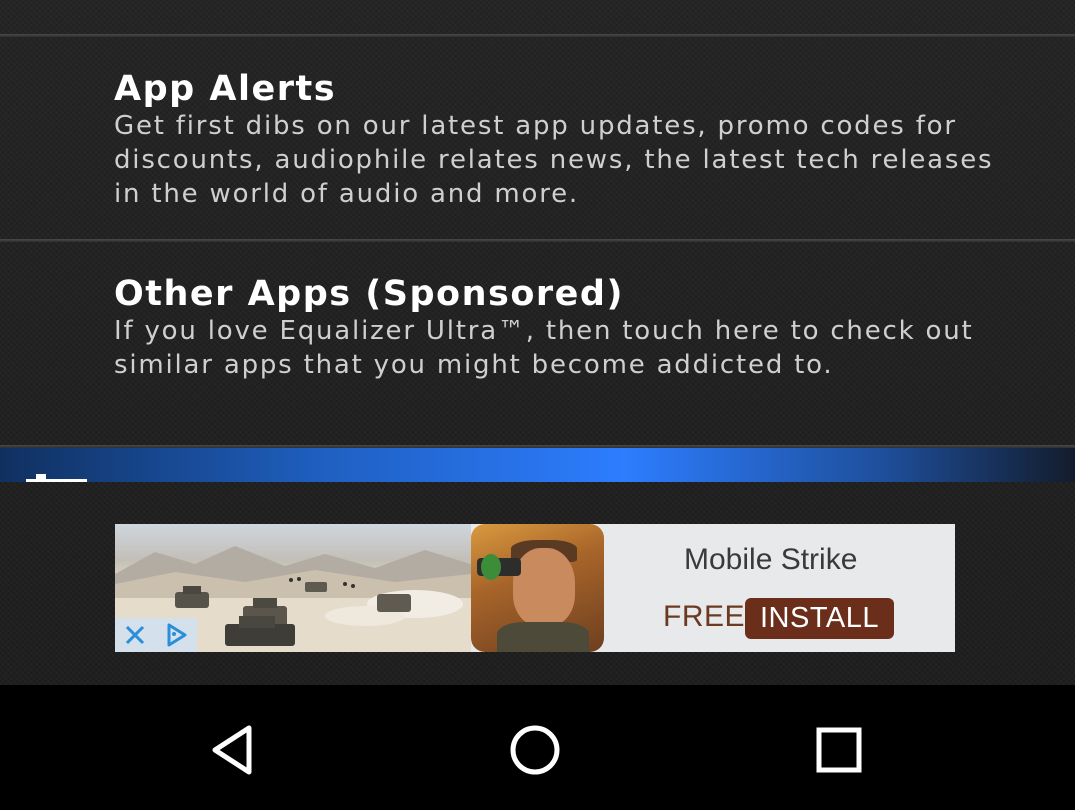 The image size is (1075, 810). Describe the element at coordinates (537, 588) in the screenshot. I see `ad-character-image` at that location.